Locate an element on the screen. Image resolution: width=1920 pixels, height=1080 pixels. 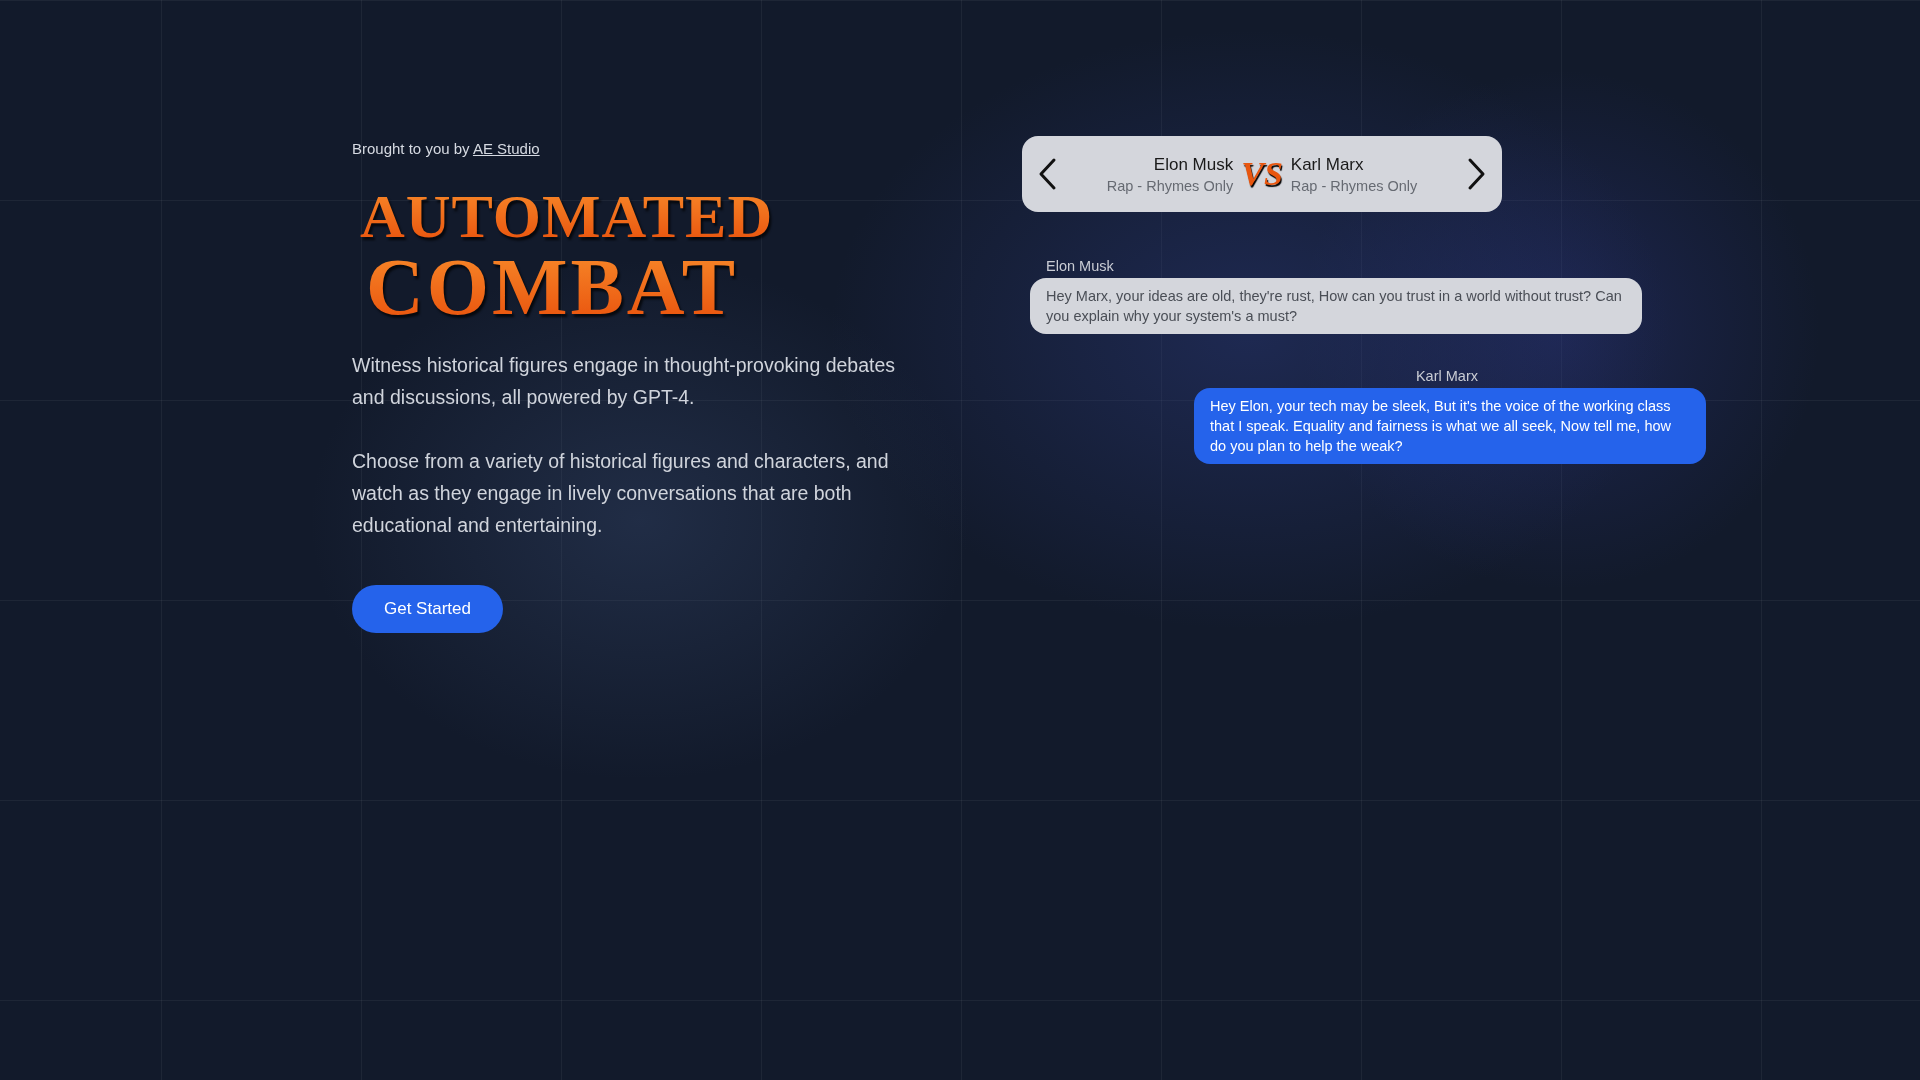
message-bubble: Hey Marx, your ideas are old, they're rust, How can you trust in a world without trust? Can you explain why your system's a must? is located at coordinates (1336, 306).